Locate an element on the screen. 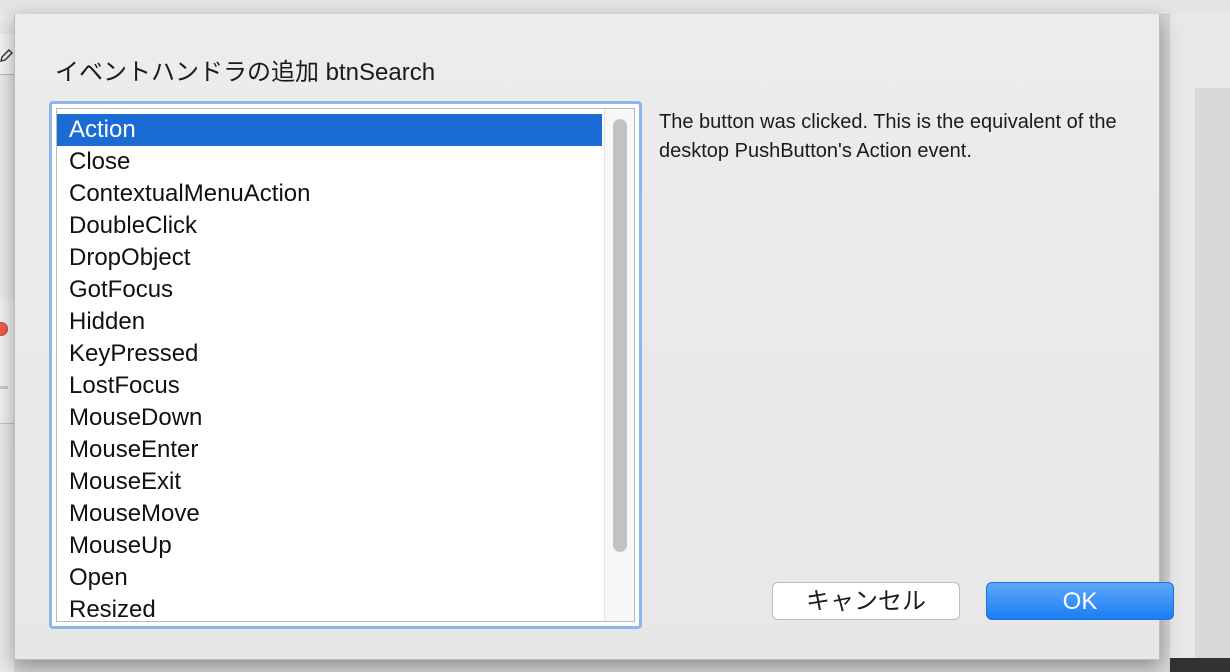  background-window-left is located at coordinates (7, 343).